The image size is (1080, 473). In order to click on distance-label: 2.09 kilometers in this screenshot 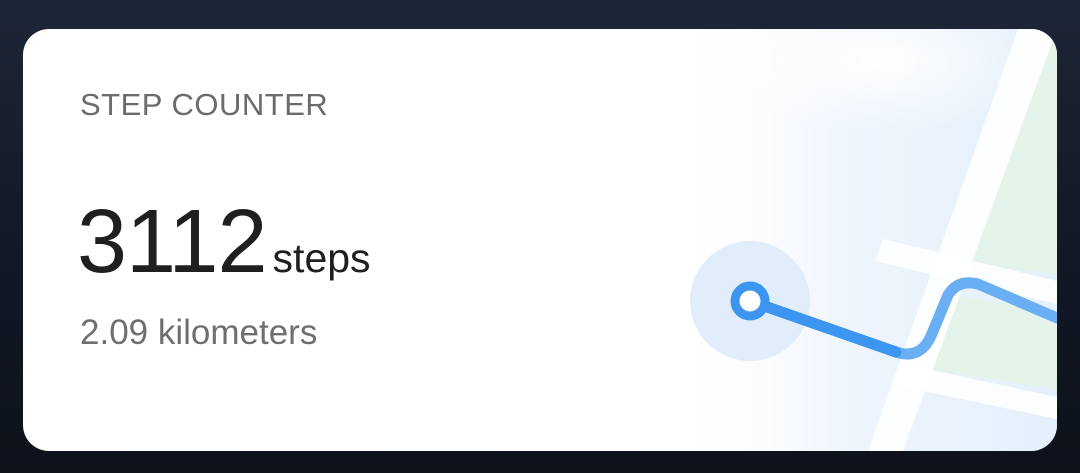, I will do `click(199, 332)`.